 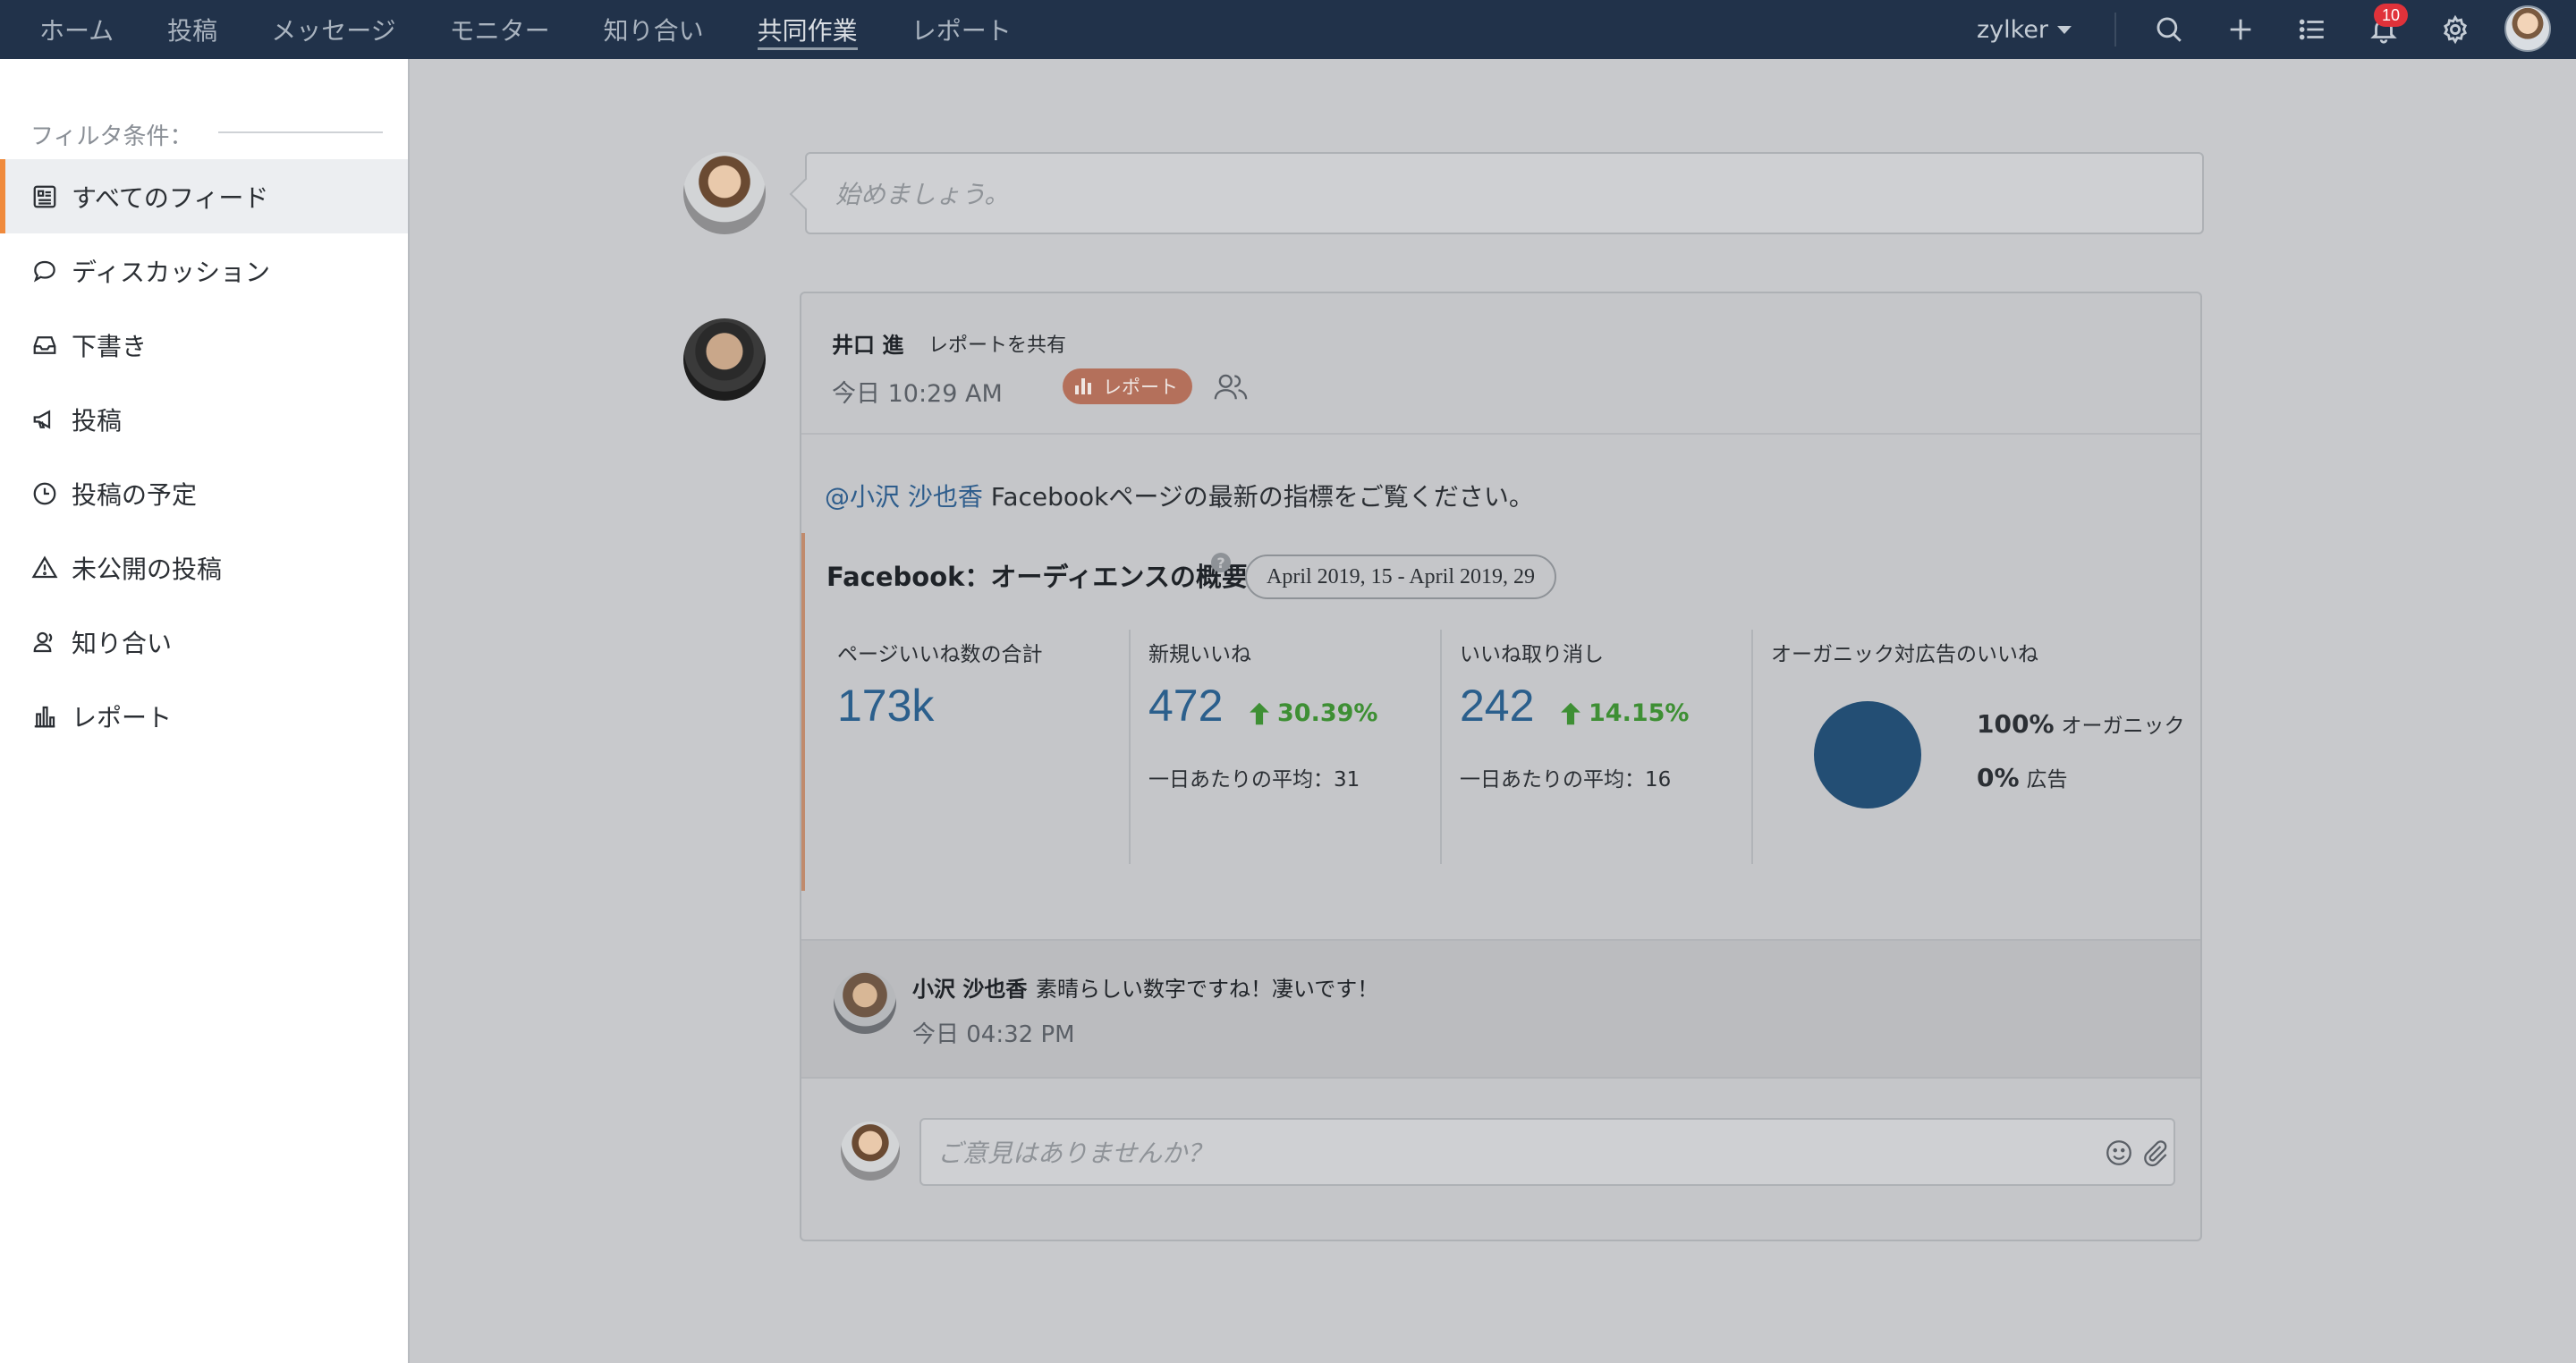 I want to click on sidebar-item-label: 未公開の投稿, so click(x=147, y=569).